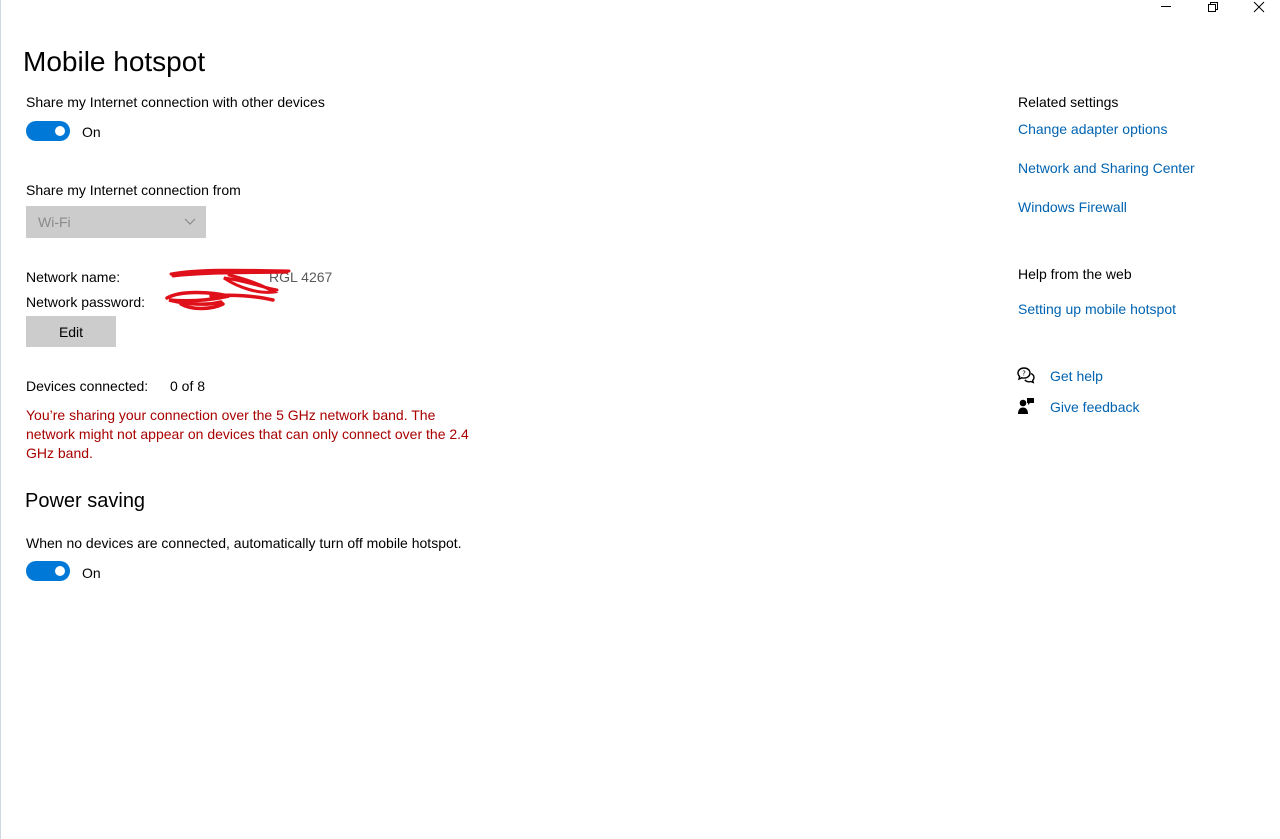 The image size is (1280, 839). I want to click on minimize-button, so click(1167, 7).